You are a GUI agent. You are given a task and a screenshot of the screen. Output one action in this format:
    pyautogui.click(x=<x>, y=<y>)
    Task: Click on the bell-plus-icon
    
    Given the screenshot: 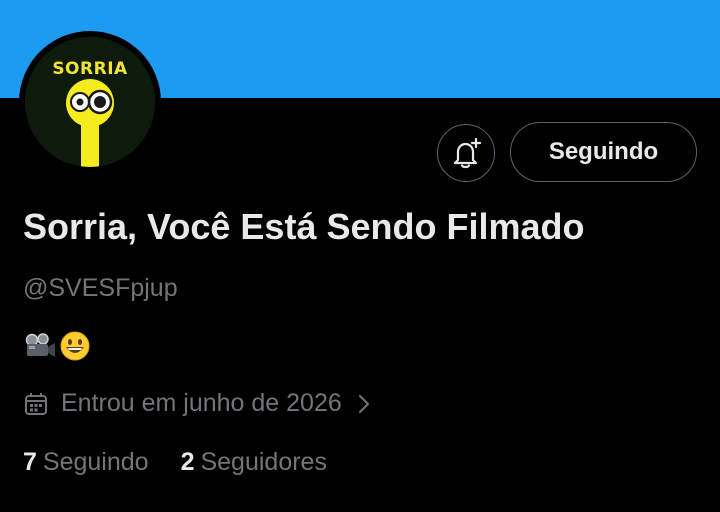 What is the action you would take?
    pyautogui.click(x=467, y=153)
    